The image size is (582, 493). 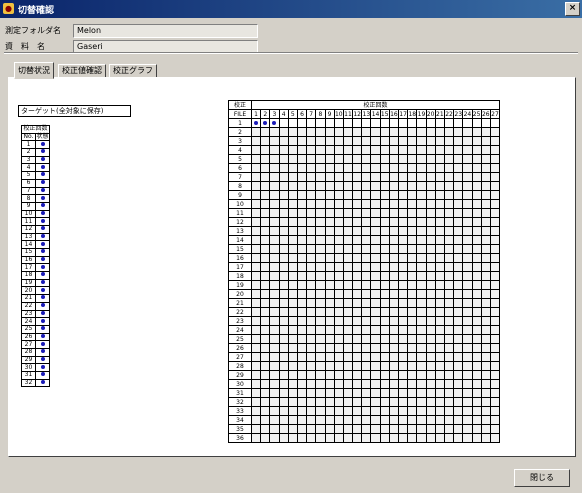 What do you see at coordinates (366, 114) in the screenshot?
I see `grid-col-header: 13` at bounding box center [366, 114].